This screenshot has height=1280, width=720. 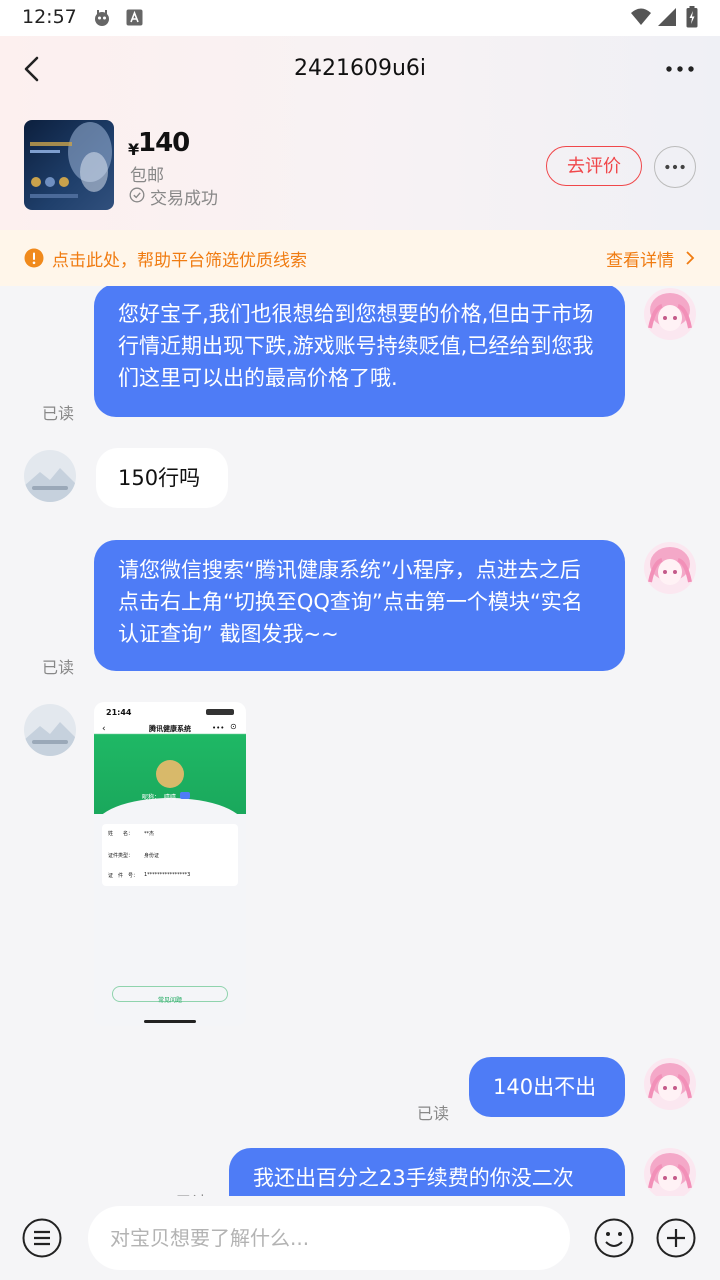 I want to click on check-circle-icon, so click(x=137, y=195).